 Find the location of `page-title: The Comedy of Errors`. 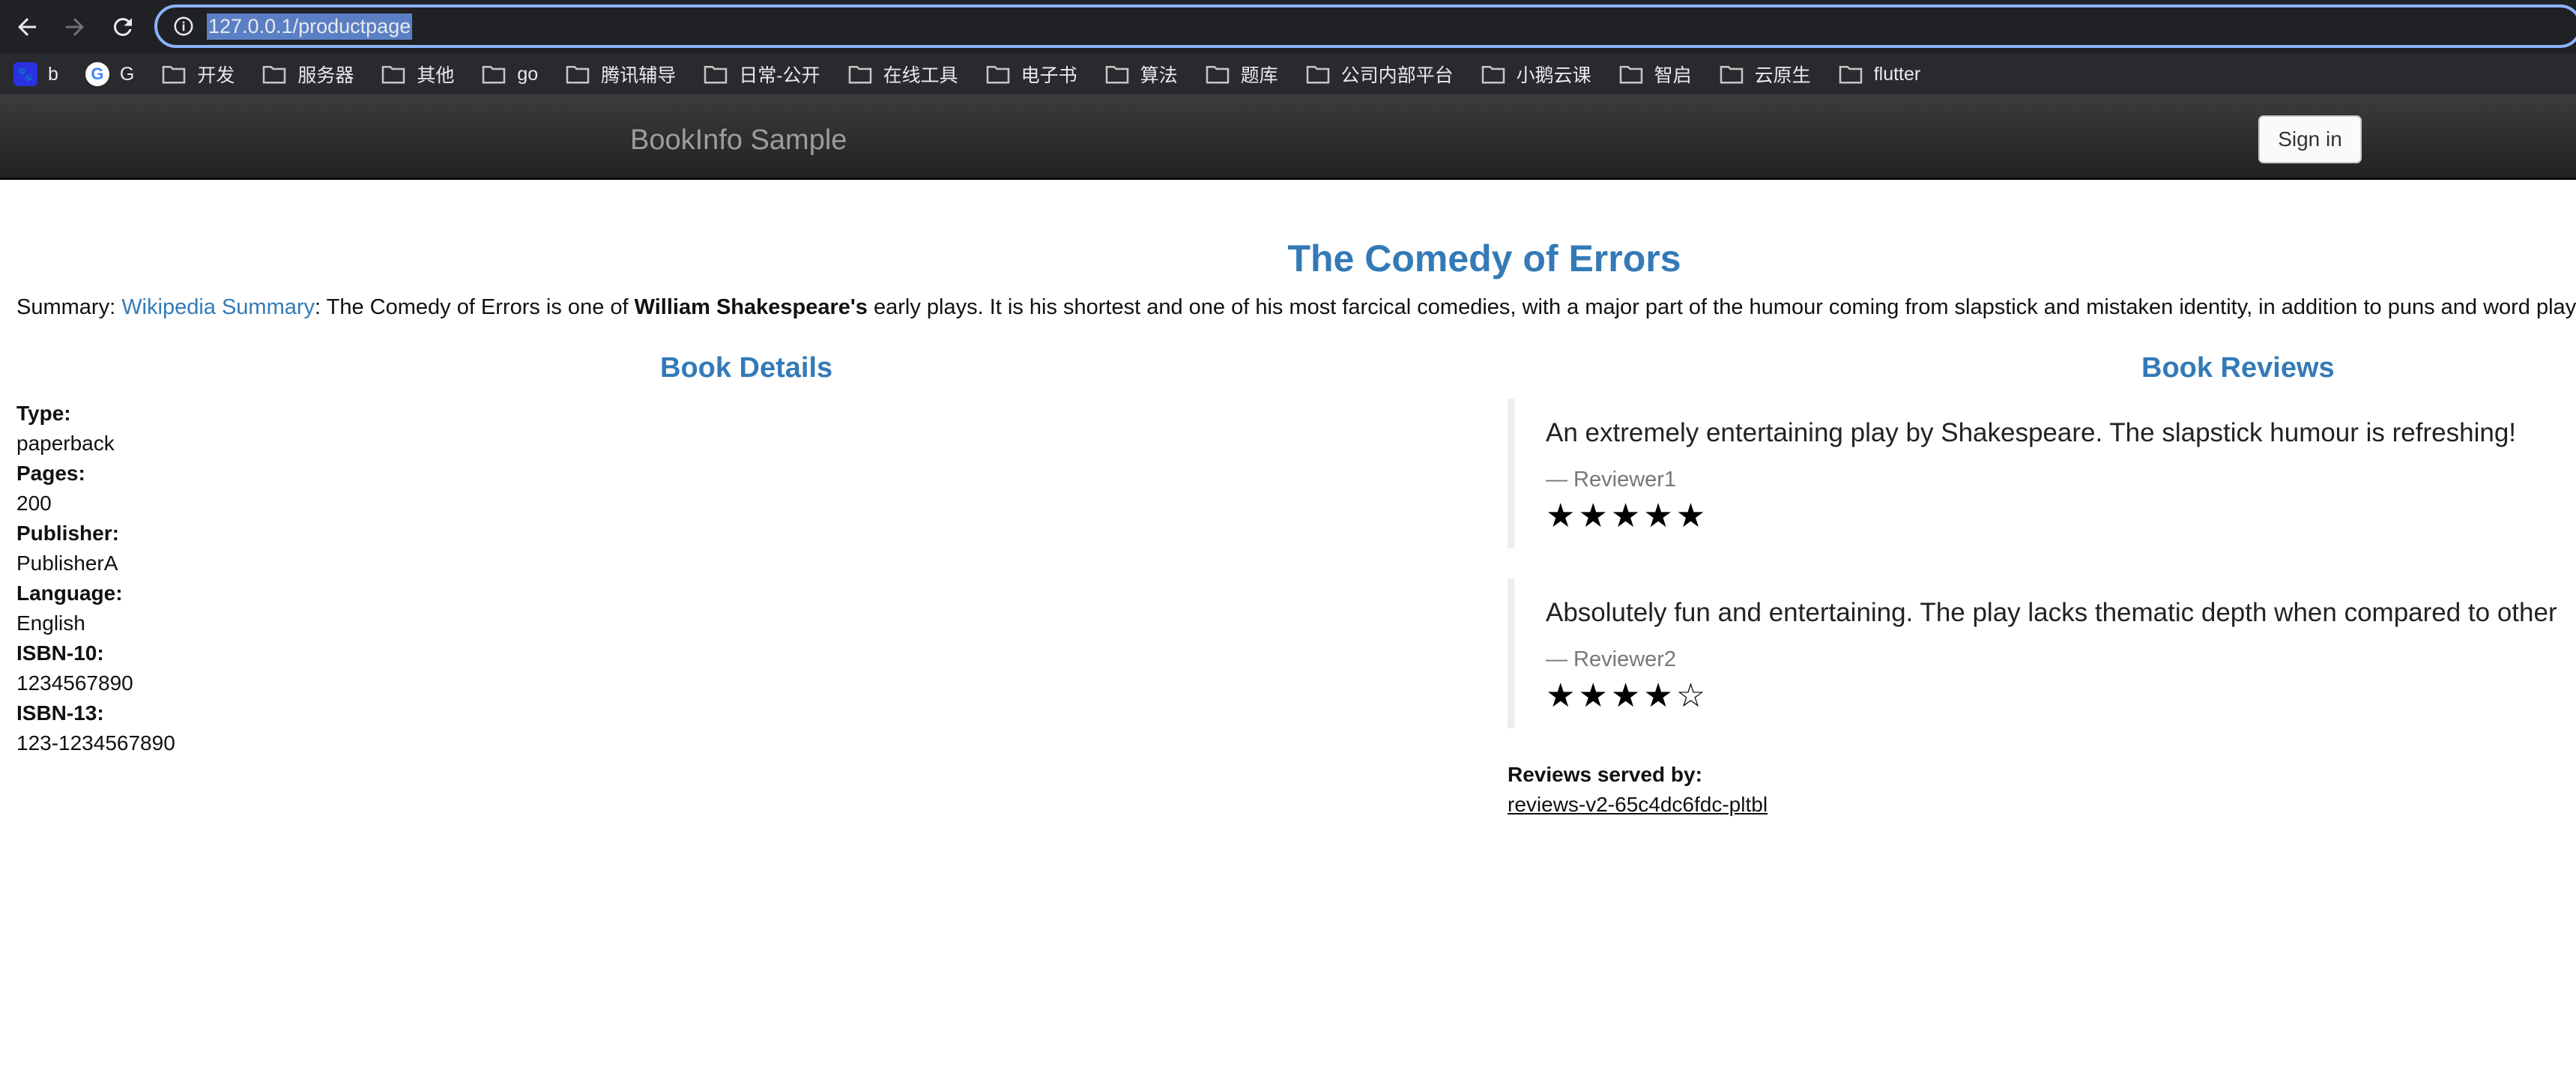

page-title: The Comedy of Errors is located at coordinates (1484, 258).